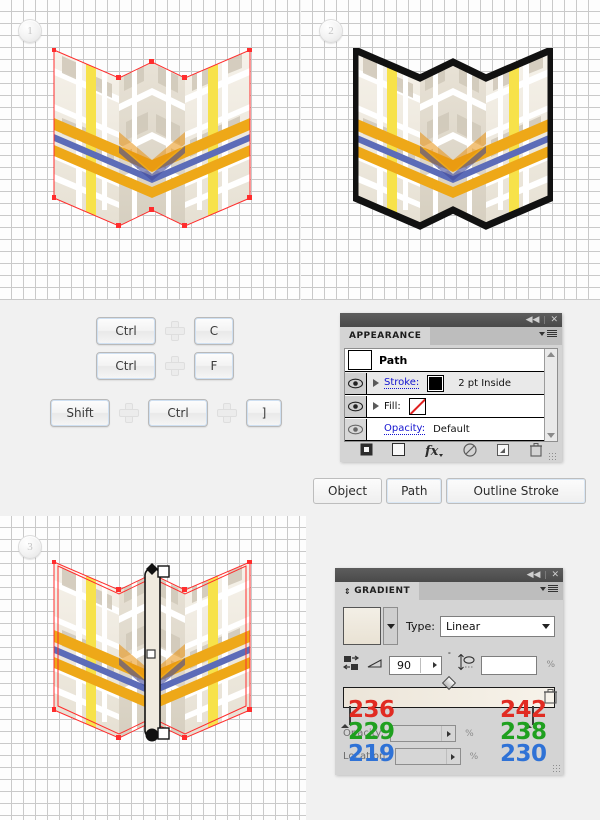 The width and height of the screenshot is (600, 820). What do you see at coordinates (423, 733) in the screenshot?
I see `gradient-opacity-field` at bounding box center [423, 733].